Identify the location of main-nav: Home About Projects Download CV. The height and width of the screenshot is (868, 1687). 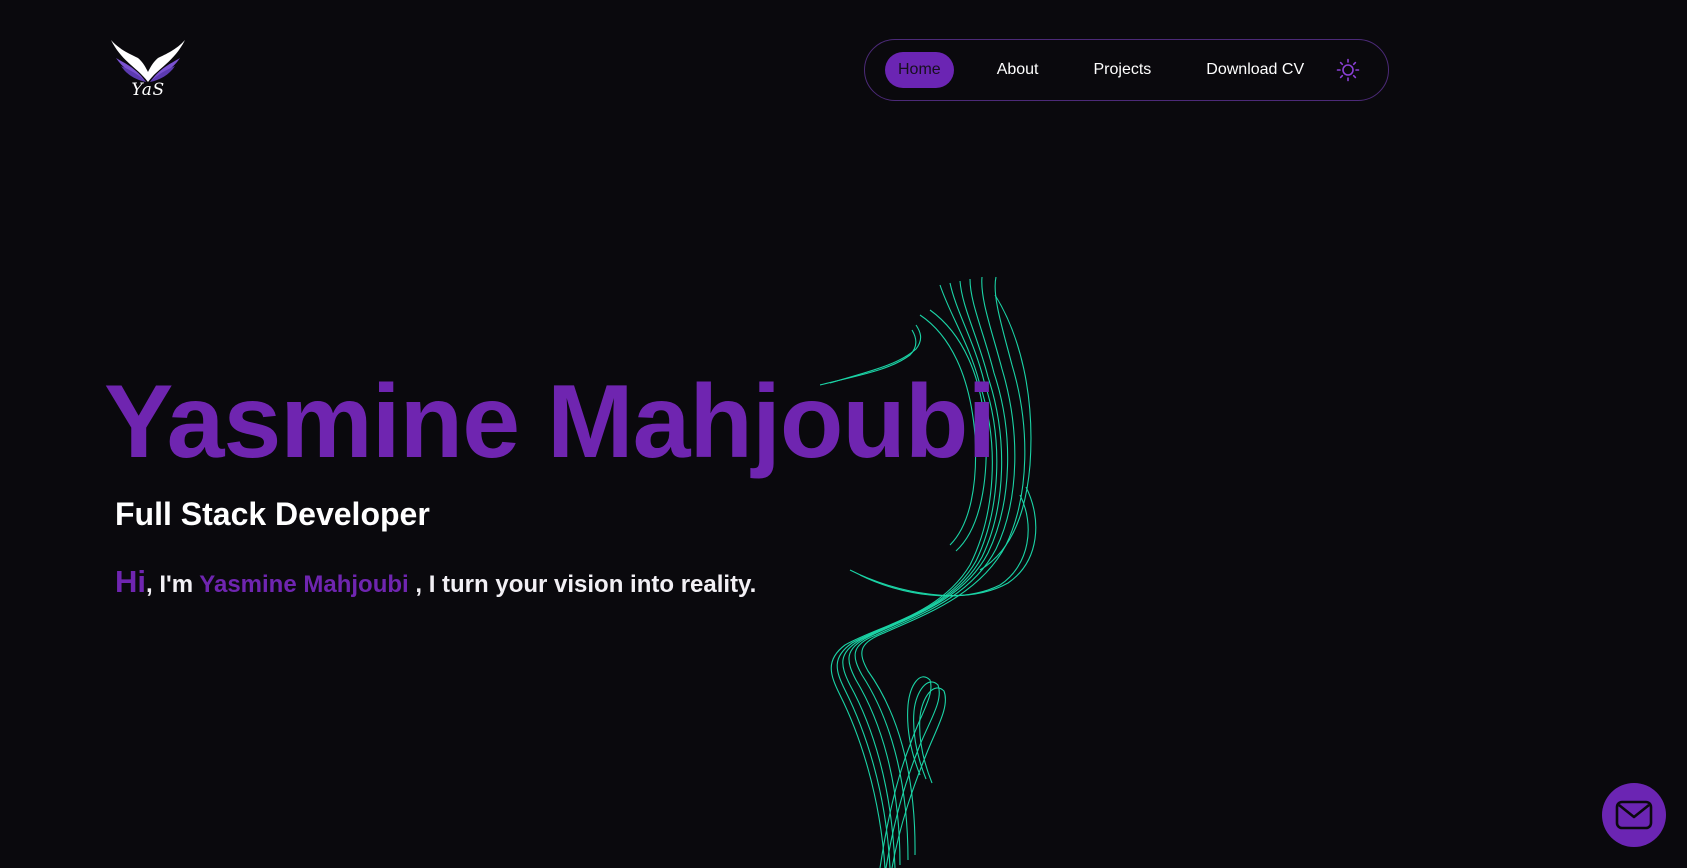
(1126, 70).